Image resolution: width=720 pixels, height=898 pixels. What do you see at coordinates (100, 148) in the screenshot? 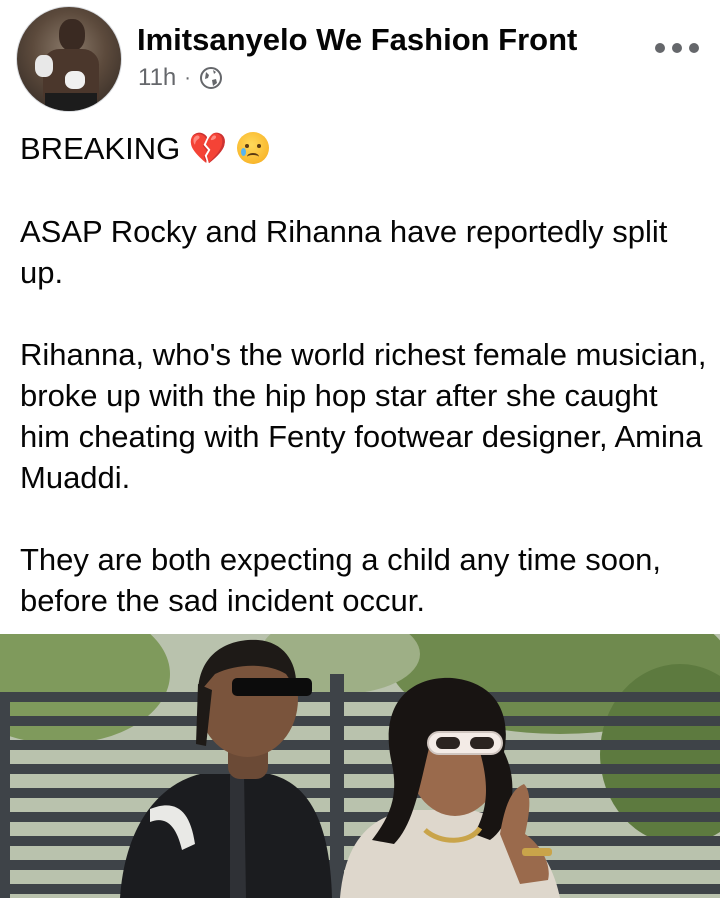
I see `breaking-label: BREAKING` at bounding box center [100, 148].